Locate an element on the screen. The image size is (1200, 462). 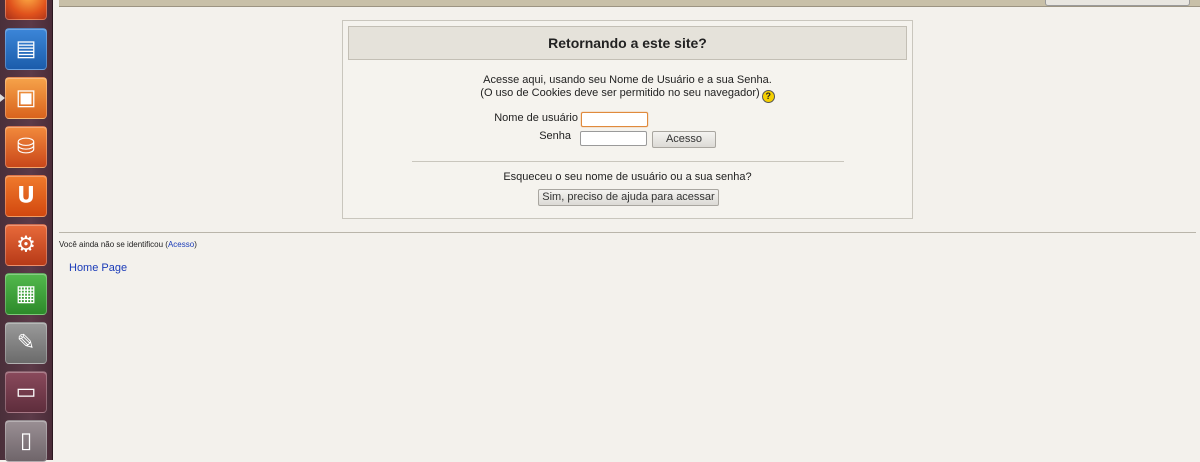
workspace-switcher-glyph: ▭ is located at coordinates (26, 392).